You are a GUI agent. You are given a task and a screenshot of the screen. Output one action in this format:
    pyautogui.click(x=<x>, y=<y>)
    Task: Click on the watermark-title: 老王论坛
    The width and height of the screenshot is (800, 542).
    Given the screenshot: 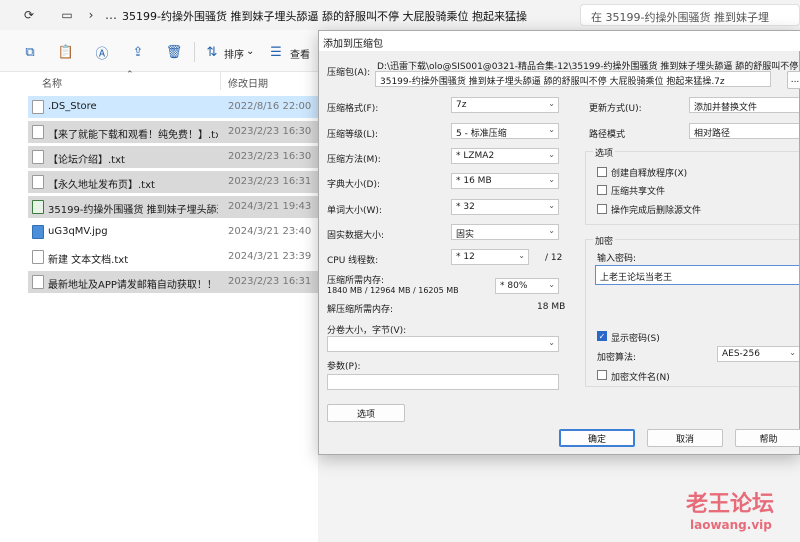 What is the action you would take?
    pyautogui.click(x=730, y=504)
    